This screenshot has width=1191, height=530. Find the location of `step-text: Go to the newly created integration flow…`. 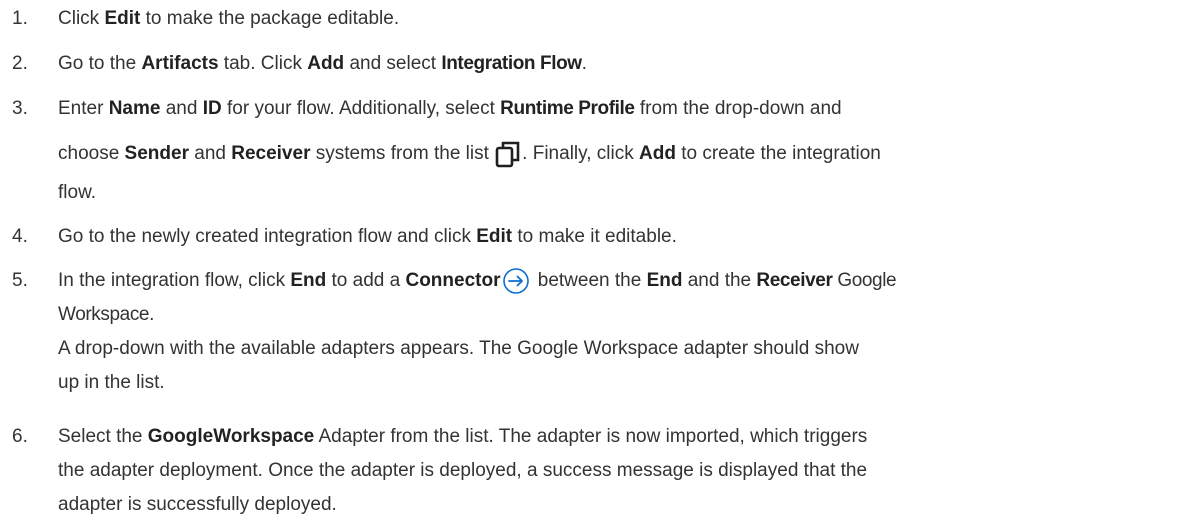

step-text: Go to the newly created integration flow… is located at coordinates (367, 236).